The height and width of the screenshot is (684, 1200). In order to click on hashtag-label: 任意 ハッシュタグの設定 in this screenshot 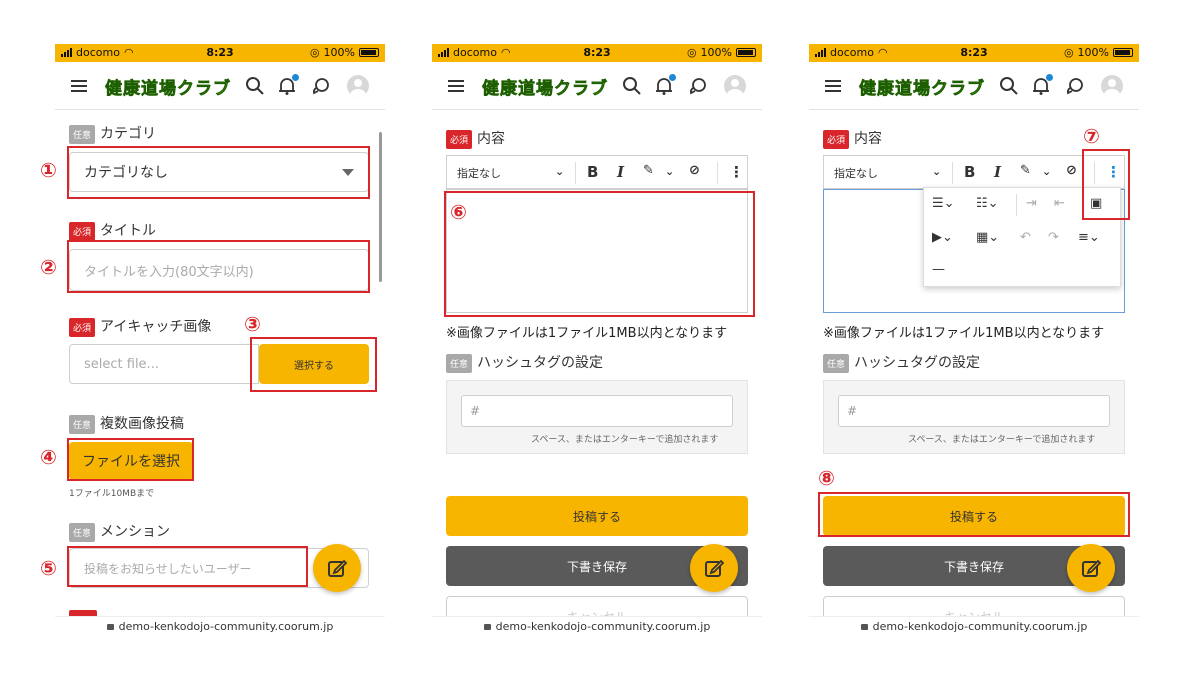, I will do `click(901, 362)`.